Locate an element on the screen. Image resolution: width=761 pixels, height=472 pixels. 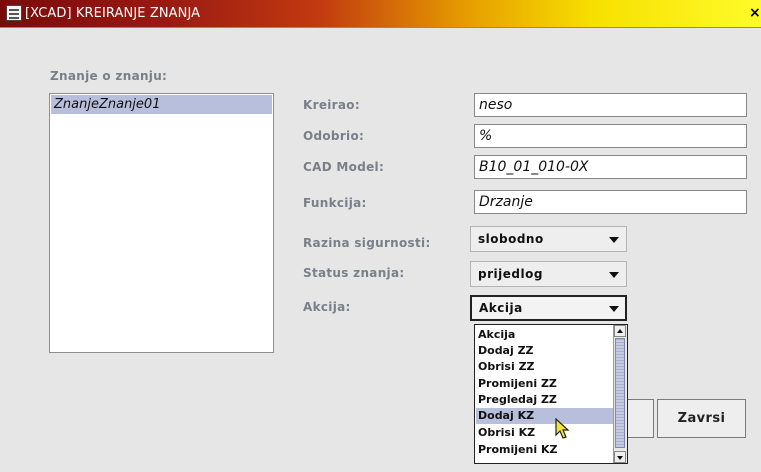
knowledge-list-label: Znanje o znanju: is located at coordinates (109, 76).